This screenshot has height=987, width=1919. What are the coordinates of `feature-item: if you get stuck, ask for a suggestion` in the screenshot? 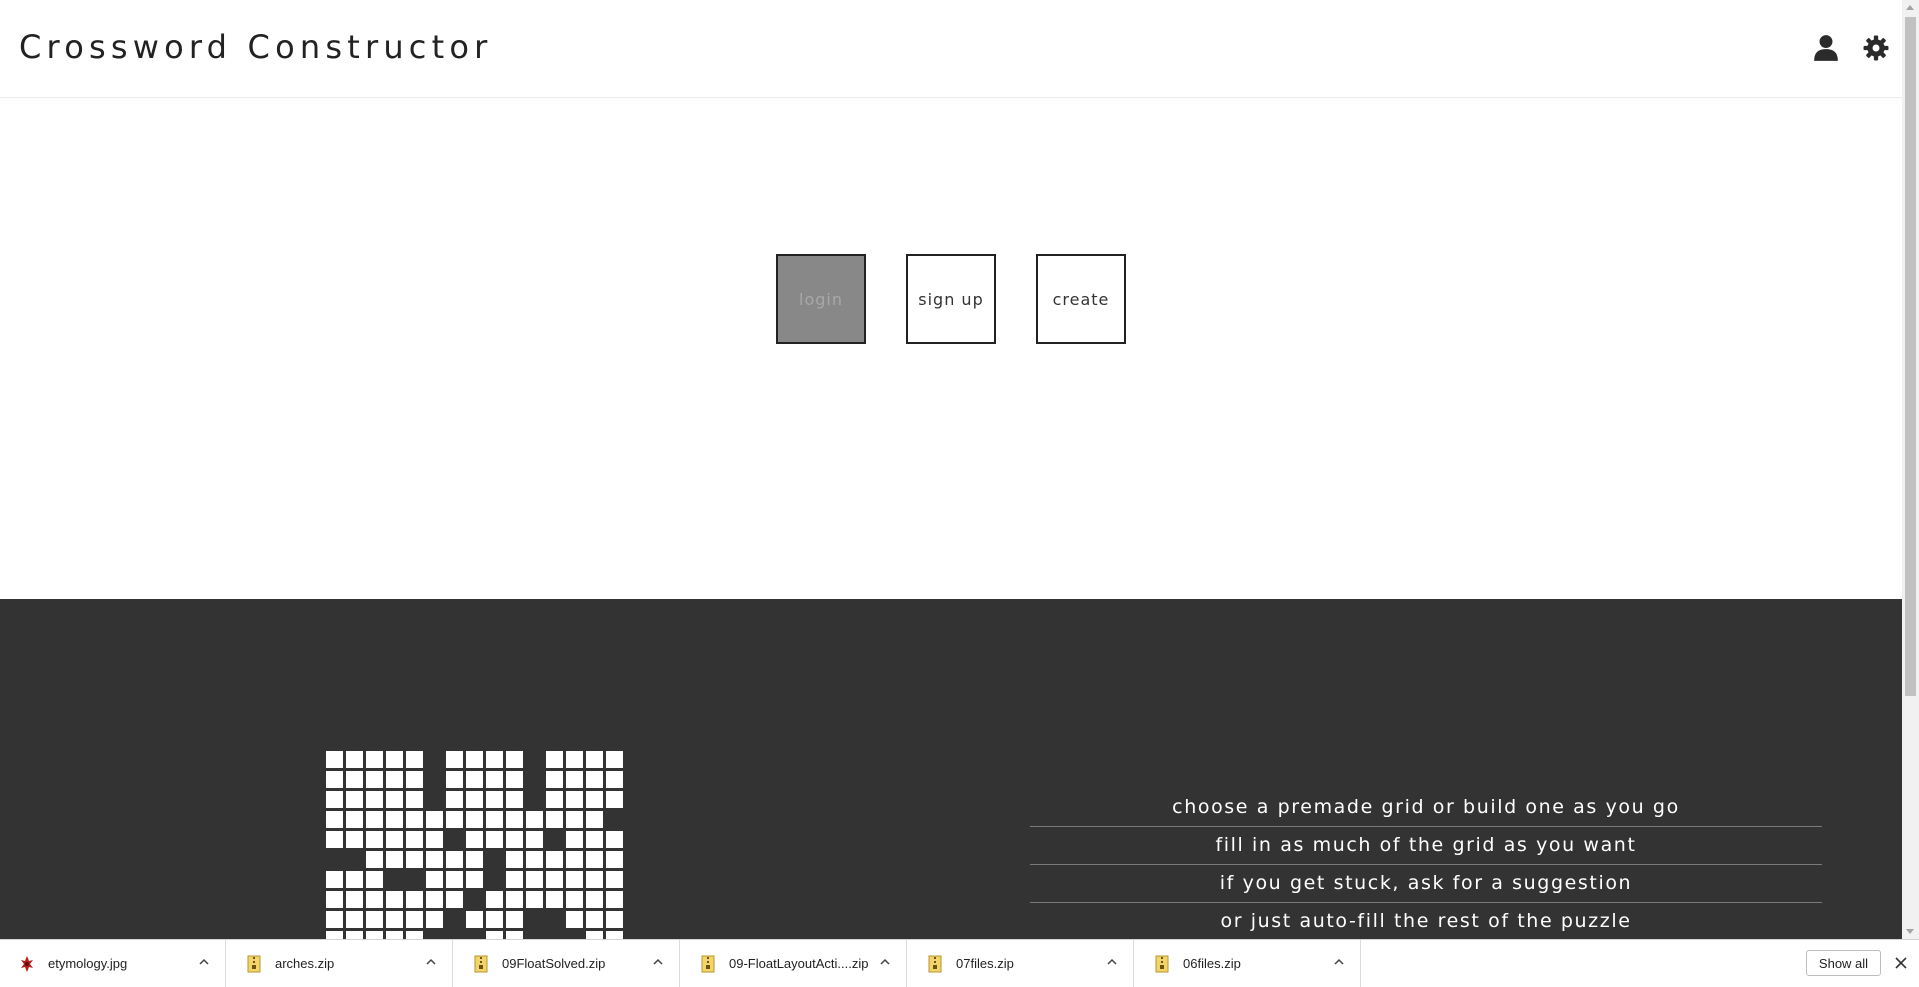 It's located at (1426, 884).